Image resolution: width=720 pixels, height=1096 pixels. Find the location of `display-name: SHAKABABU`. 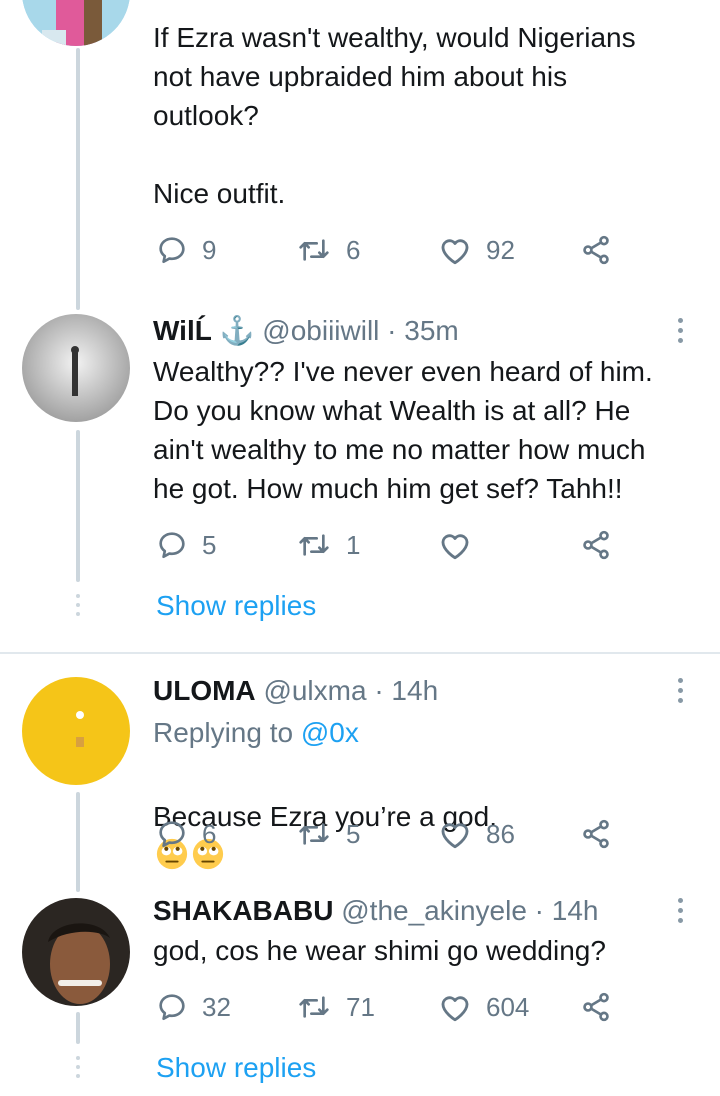

display-name: SHAKABABU is located at coordinates (243, 910).